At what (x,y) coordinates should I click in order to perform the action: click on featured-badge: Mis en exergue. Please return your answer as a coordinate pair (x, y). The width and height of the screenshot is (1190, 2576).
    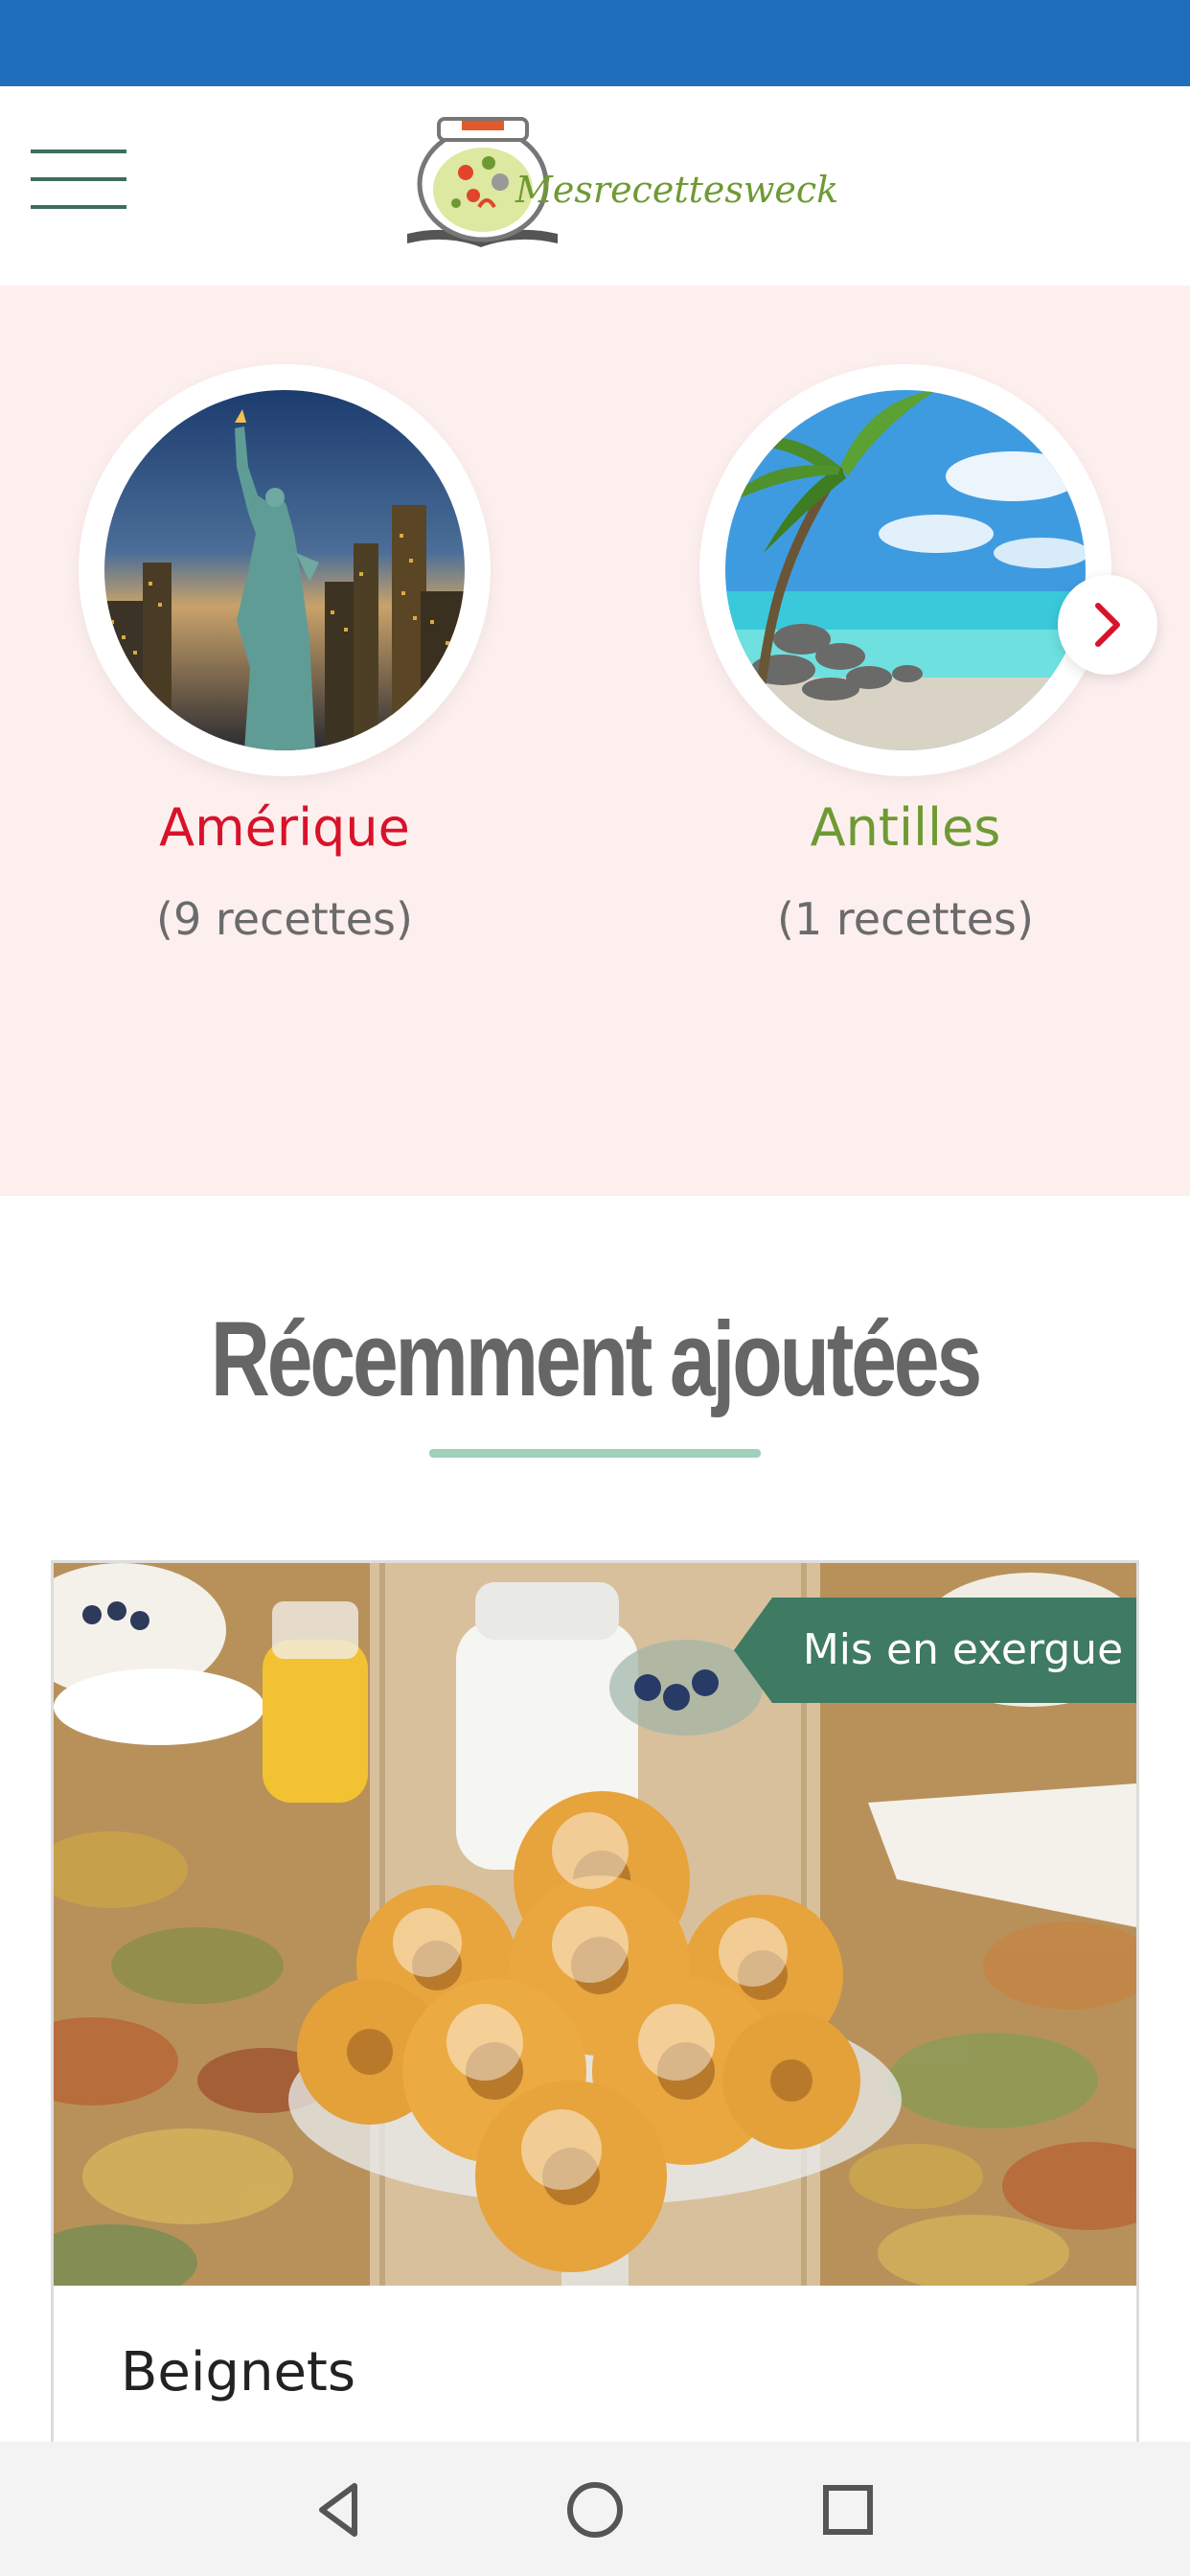
    Looking at the image, I should click on (935, 1650).